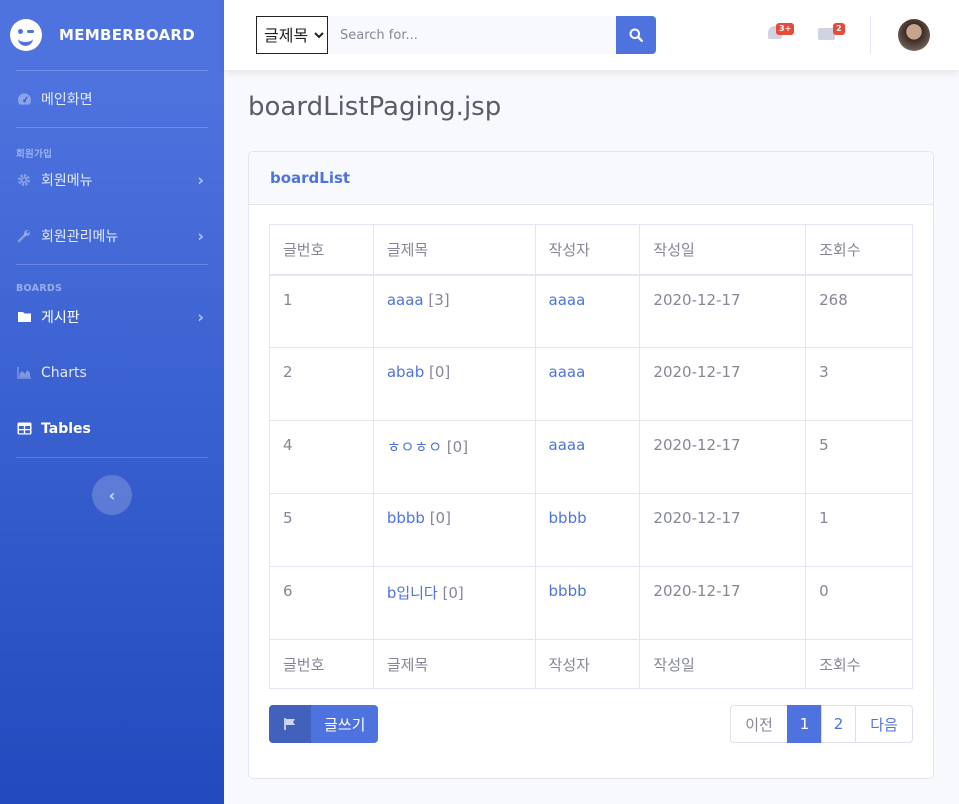 The width and height of the screenshot is (959, 804). What do you see at coordinates (587, 250) in the screenshot?
I see `column-header: 작성자` at bounding box center [587, 250].